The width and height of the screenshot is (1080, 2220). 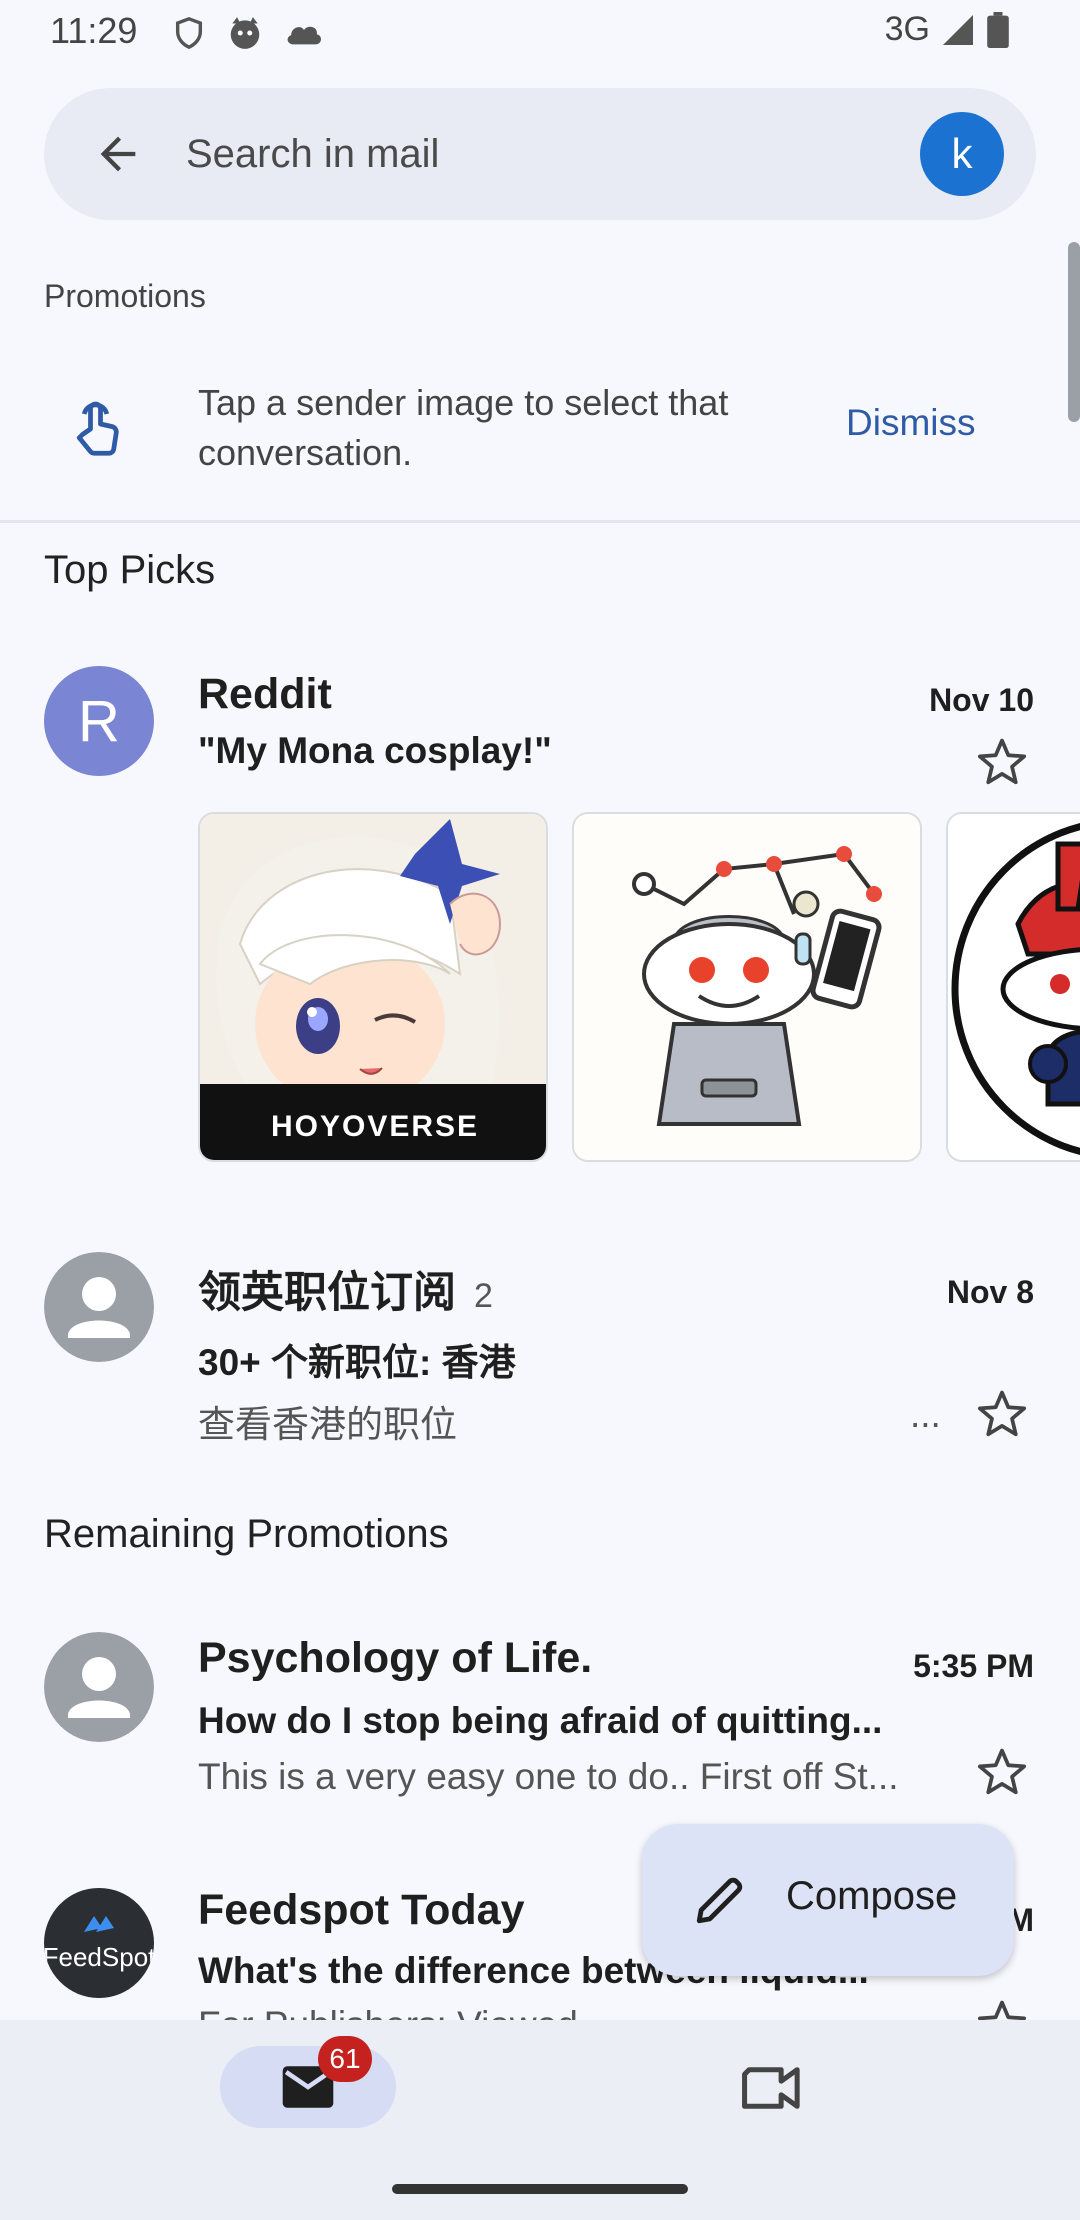 What do you see at coordinates (981, 700) in the screenshot?
I see `email-date: Nov 10` at bounding box center [981, 700].